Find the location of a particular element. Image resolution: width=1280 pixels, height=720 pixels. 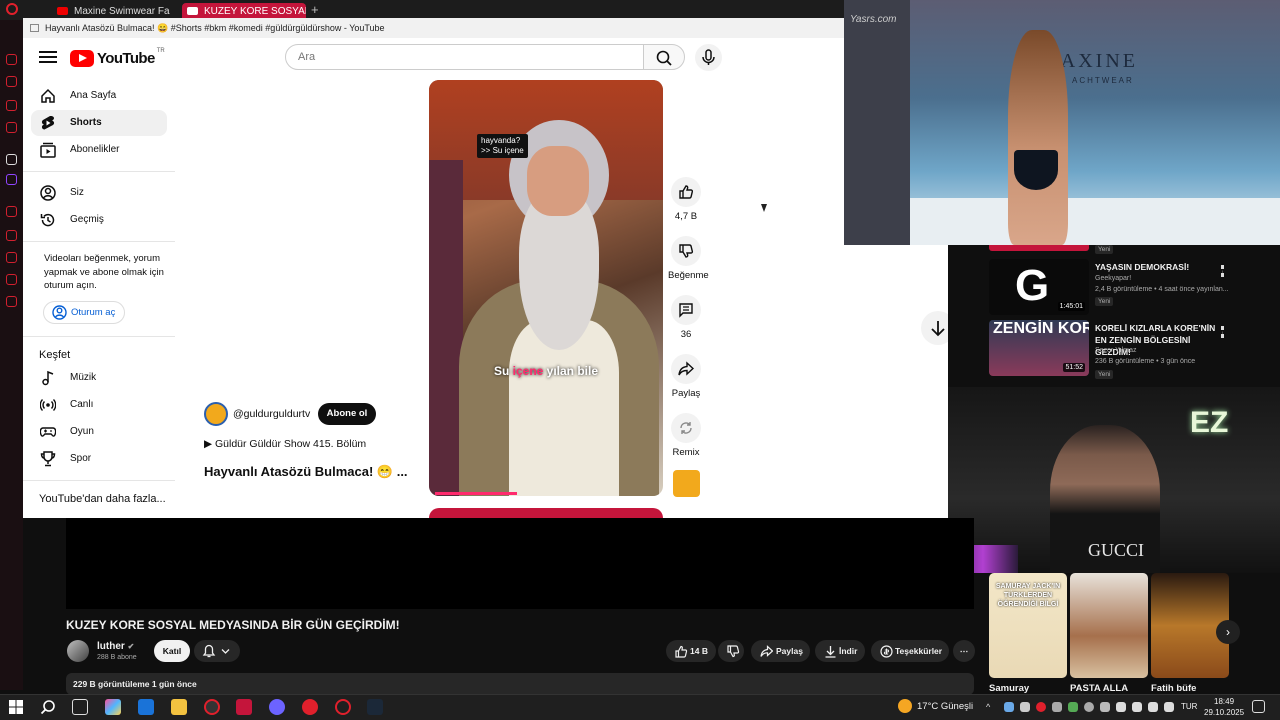

youtube-app-icon is located at coordinates (244, 707).